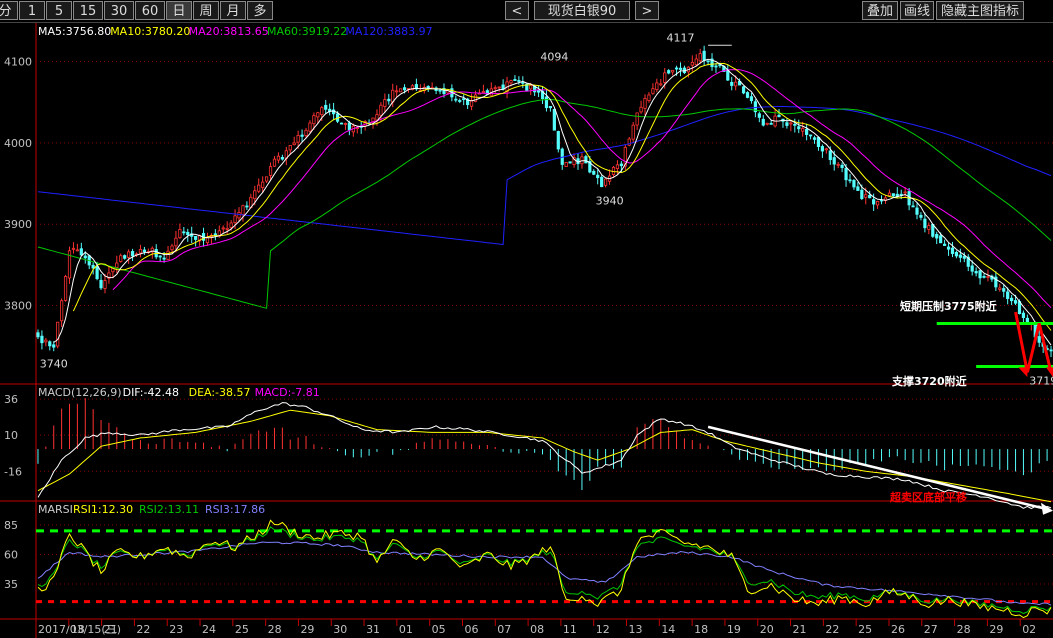  Describe the element at coordinates (260, 10) in the screenshot. I see `period-button-9: 多` at that location.